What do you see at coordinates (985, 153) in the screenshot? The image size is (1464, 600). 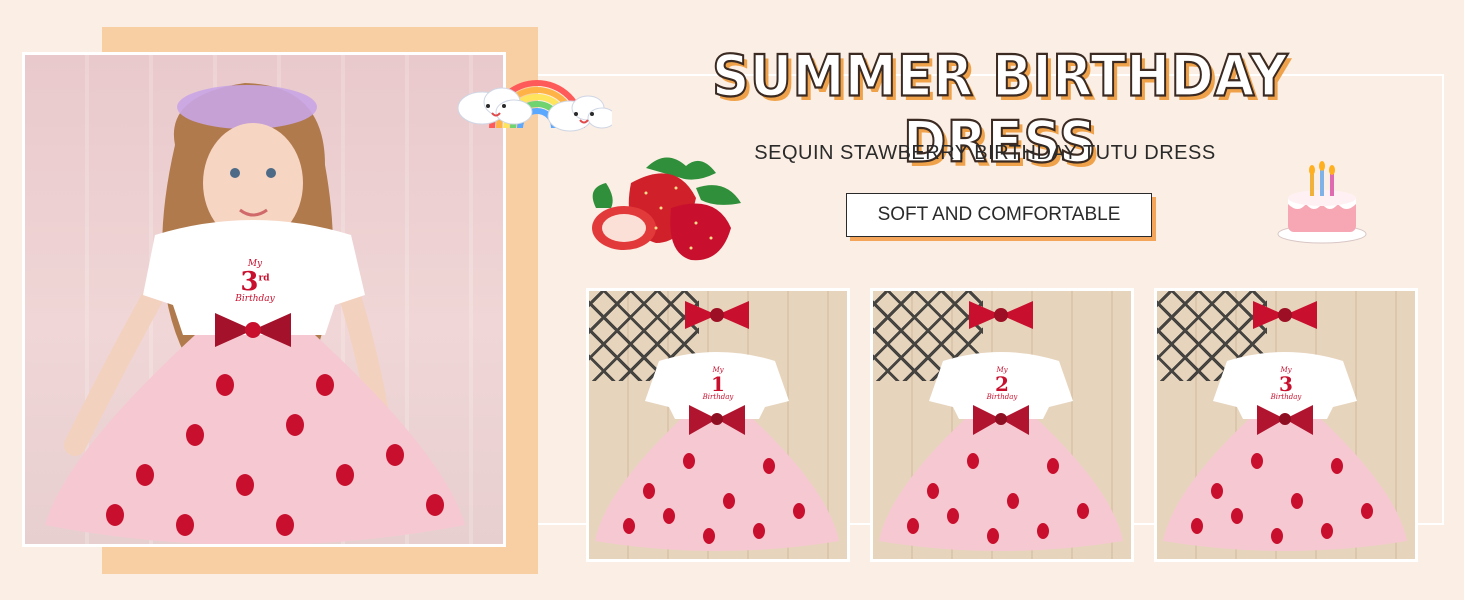 I see `product-subtitle: SEQUIN STAWBERRY BIRTHDAY TUTU DRESS` at bounding box center [985, 153].